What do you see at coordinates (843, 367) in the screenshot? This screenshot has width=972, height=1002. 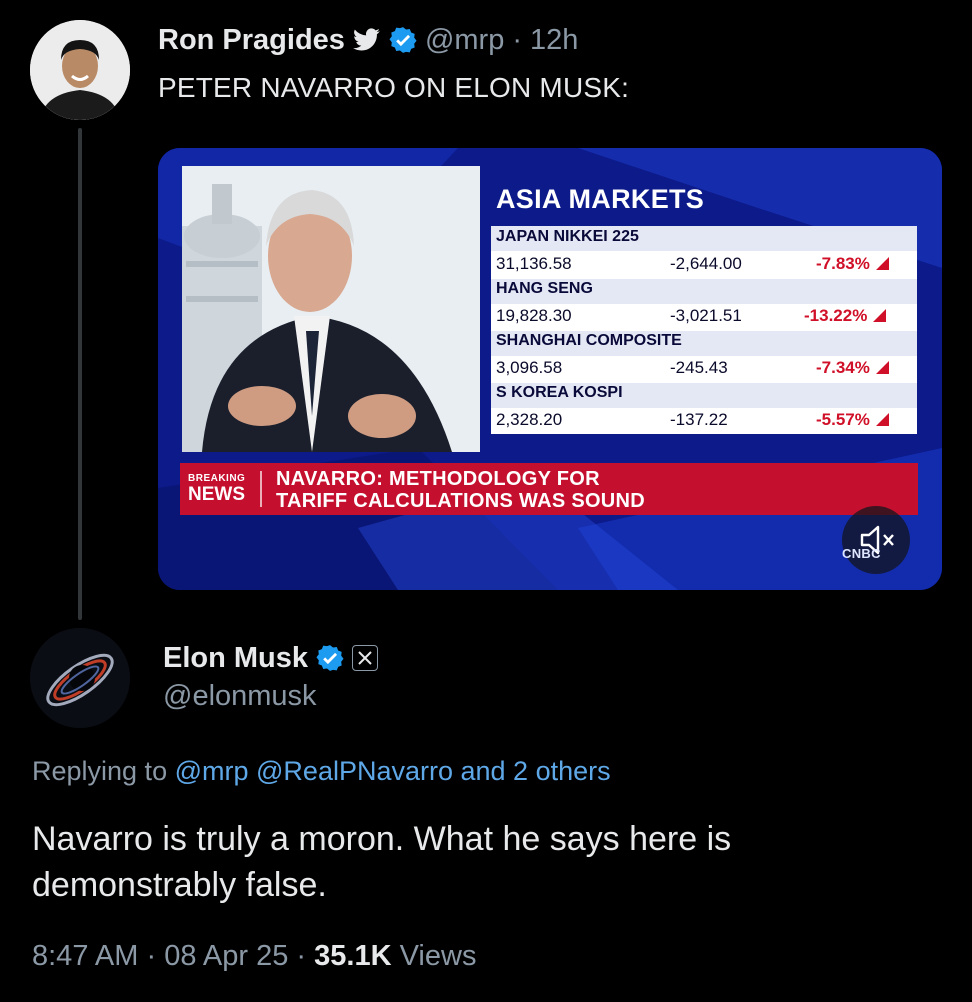 I see `percent-text: -7.34%` at bounding box center [843, 367].